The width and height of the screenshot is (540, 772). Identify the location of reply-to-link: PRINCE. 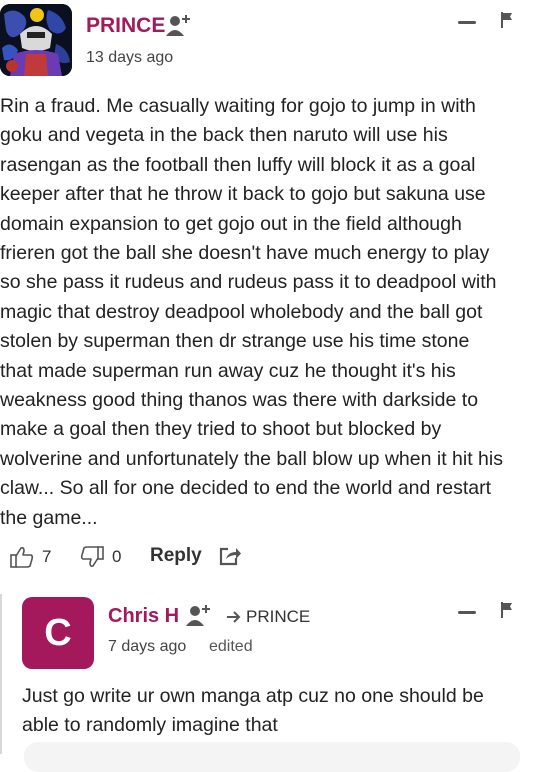
(268, 617).